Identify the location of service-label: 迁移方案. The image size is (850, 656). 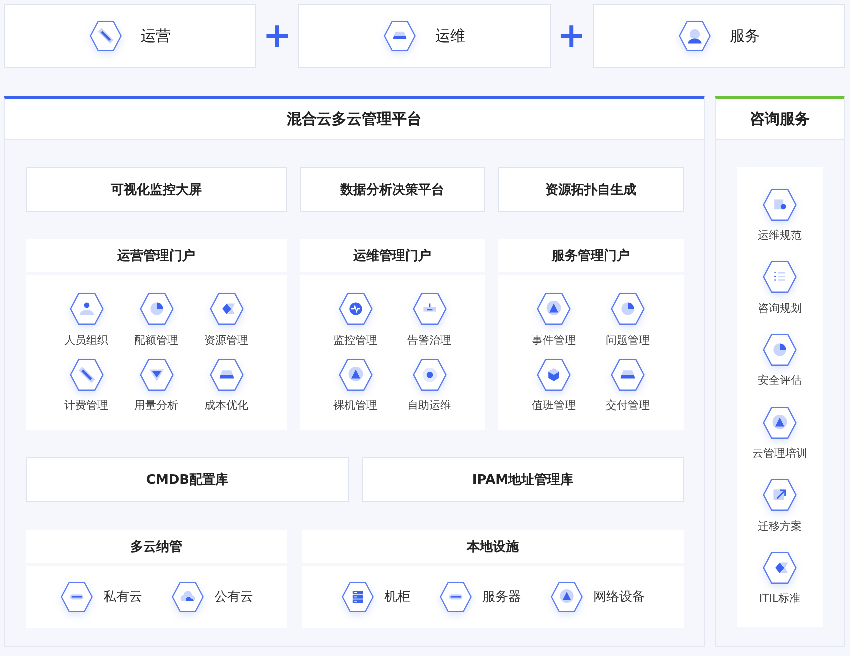
(780, 526).